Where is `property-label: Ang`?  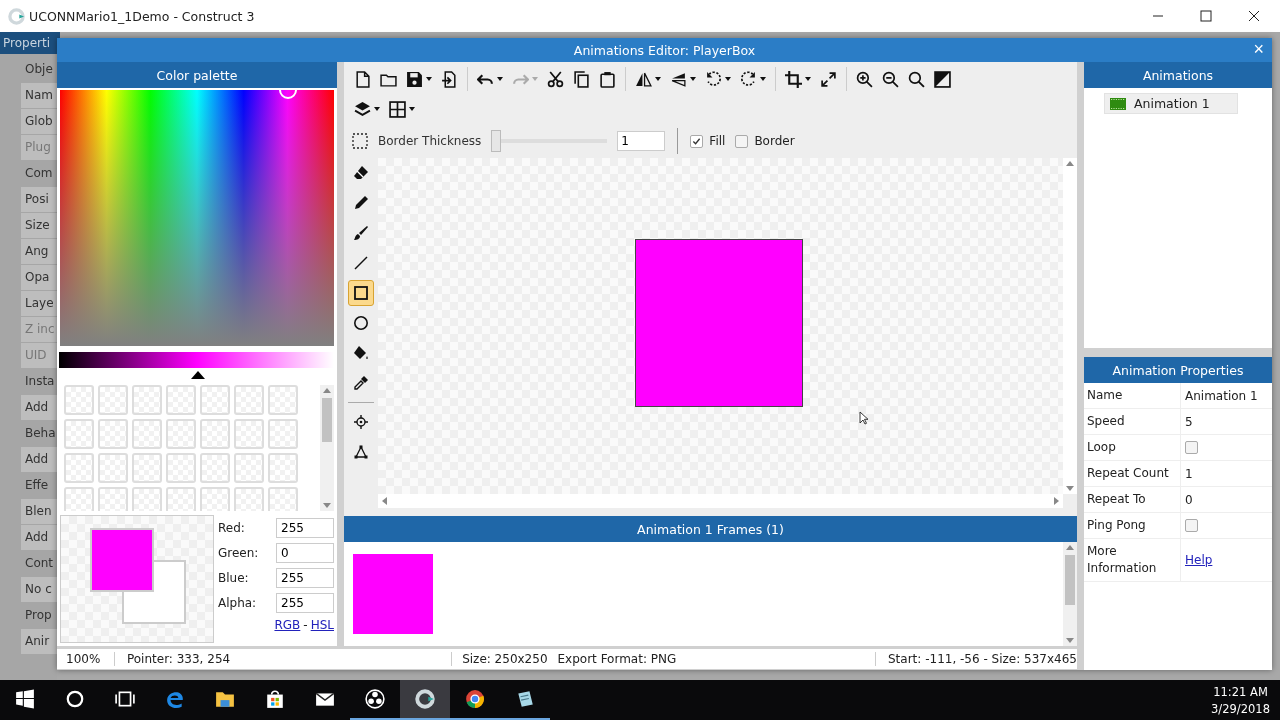
property-label: Ang is located at coordinates (39, 251).